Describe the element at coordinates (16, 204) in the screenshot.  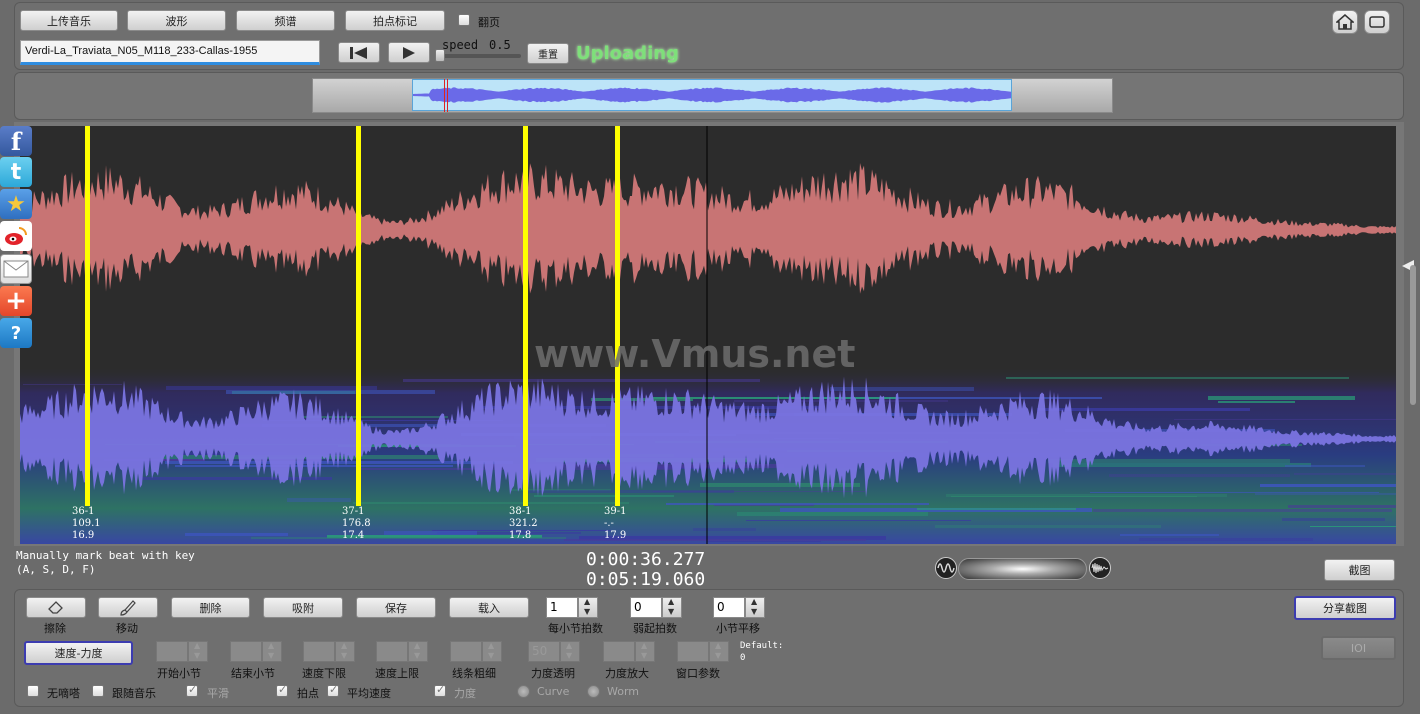
I see `favorite-button: ★` at that location.